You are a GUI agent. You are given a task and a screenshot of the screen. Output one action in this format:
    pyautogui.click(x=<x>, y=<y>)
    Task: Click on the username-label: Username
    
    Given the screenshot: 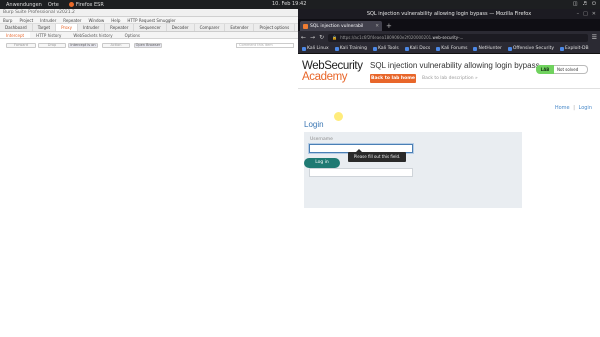 What is the action you would take?
    pyautogui.click(x=321, y=139)
    